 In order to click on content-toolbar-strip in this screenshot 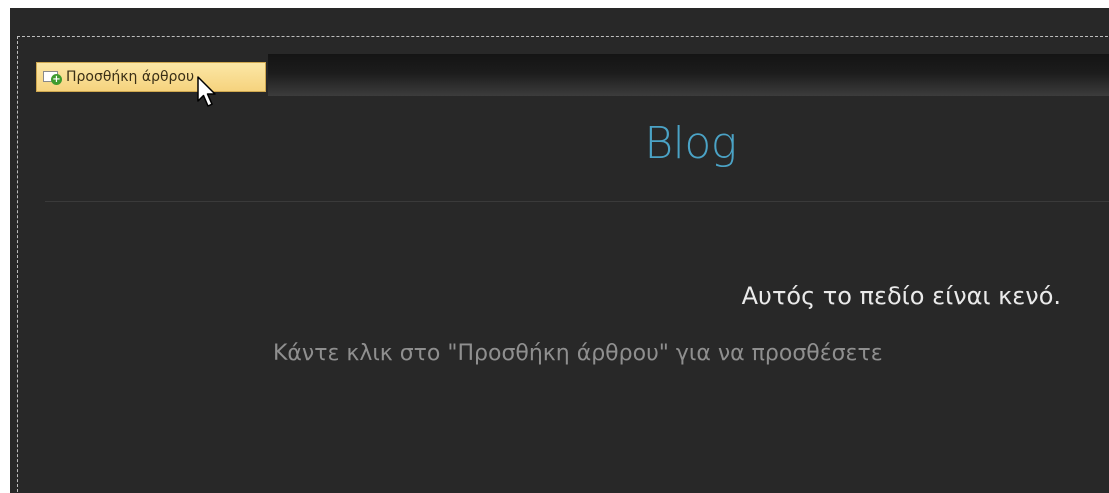, I will do `click(688, 75)`.